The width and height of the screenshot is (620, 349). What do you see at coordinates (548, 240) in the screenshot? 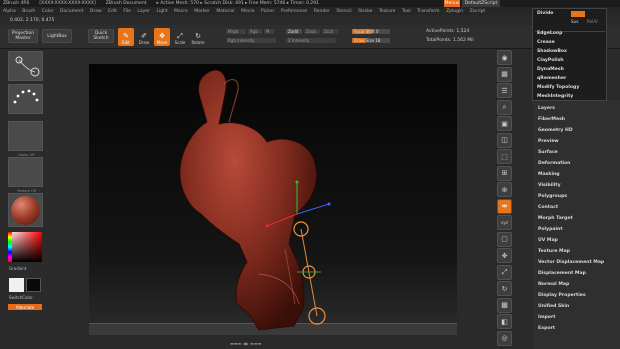
I see `palette-uv-map: UV Map` at bounding box center [548, 240].